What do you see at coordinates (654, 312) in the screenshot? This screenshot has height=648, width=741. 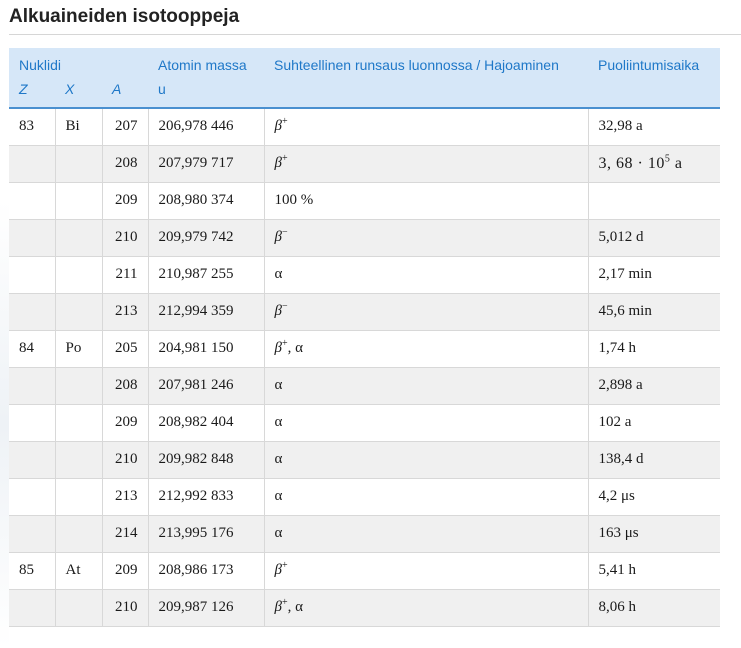 I see `cell-halflife: 45,6 min` at bounding box center [654, 312].